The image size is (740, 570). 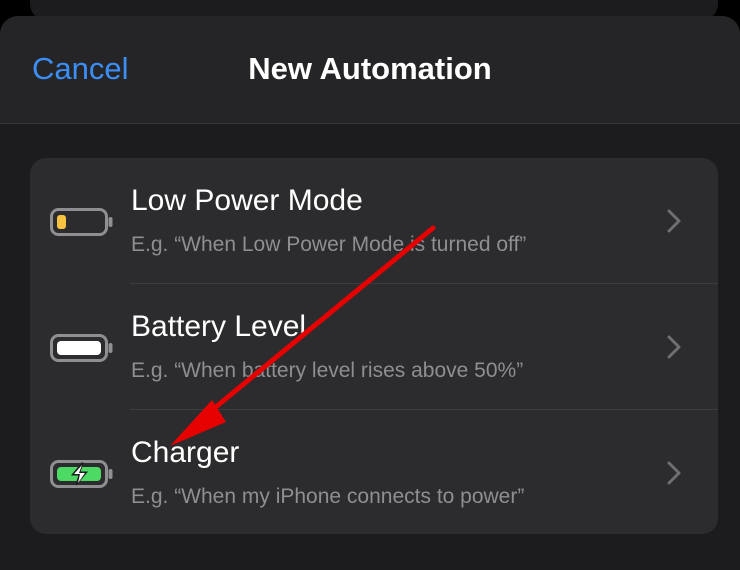 What do you see at coordinates (247, 200) in the screenshot?
I see `row-title: Low Power Mode` at bounding box center [247, 200].